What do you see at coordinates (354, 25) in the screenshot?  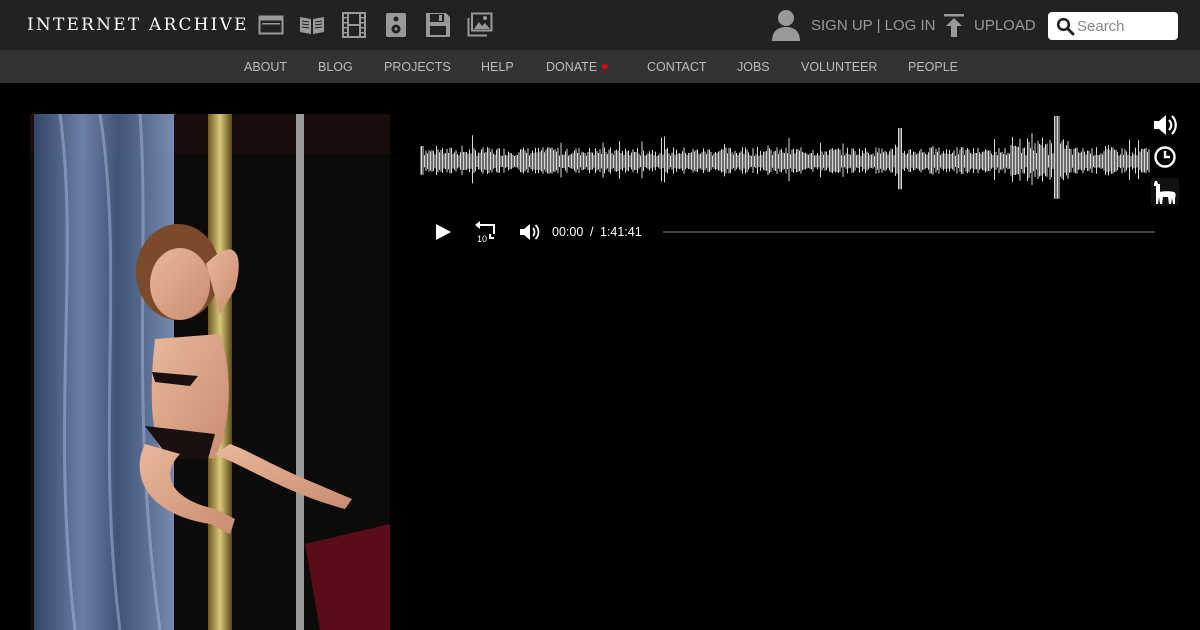 I see `video-icon` at bounding box center [354, 25].